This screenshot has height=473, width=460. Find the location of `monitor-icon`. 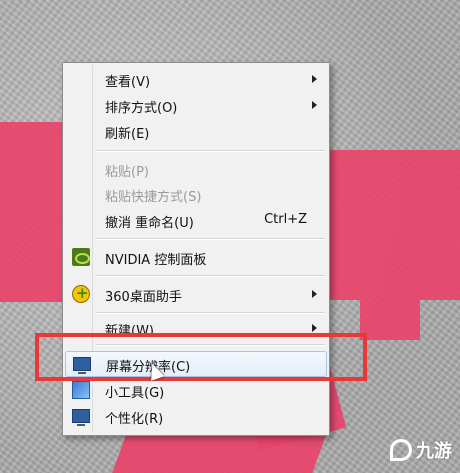

monitor-icon is located at coordinates (81, 417).